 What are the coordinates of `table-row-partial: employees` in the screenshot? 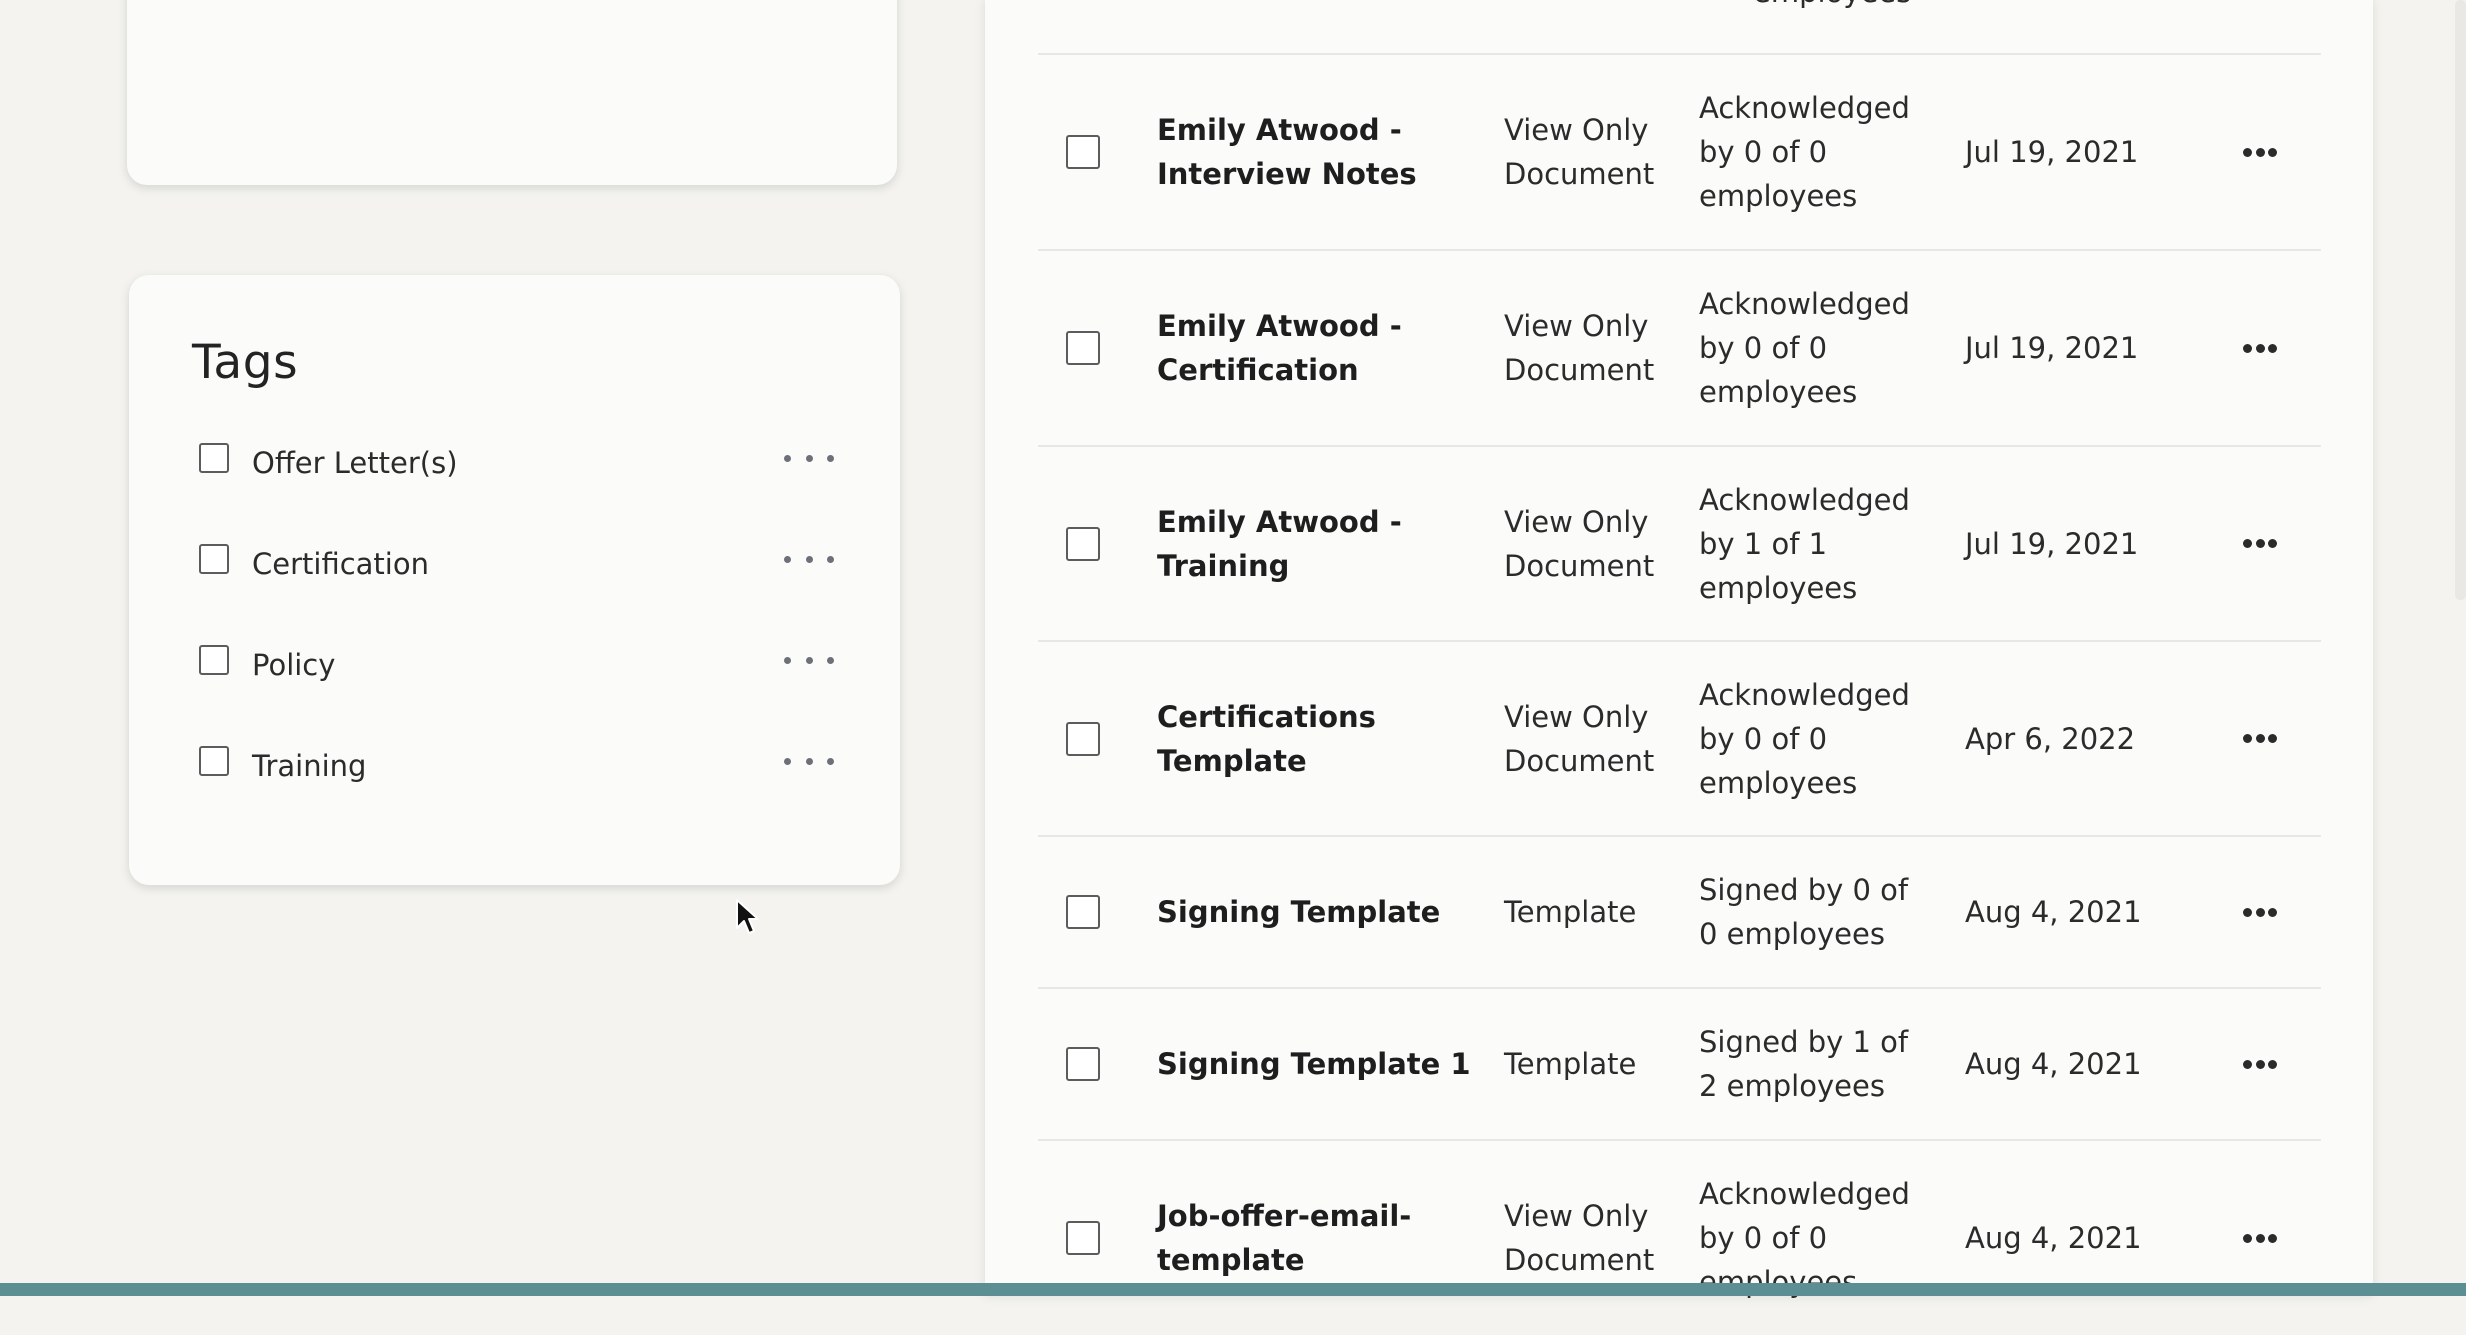 It's located at (1679, 27).